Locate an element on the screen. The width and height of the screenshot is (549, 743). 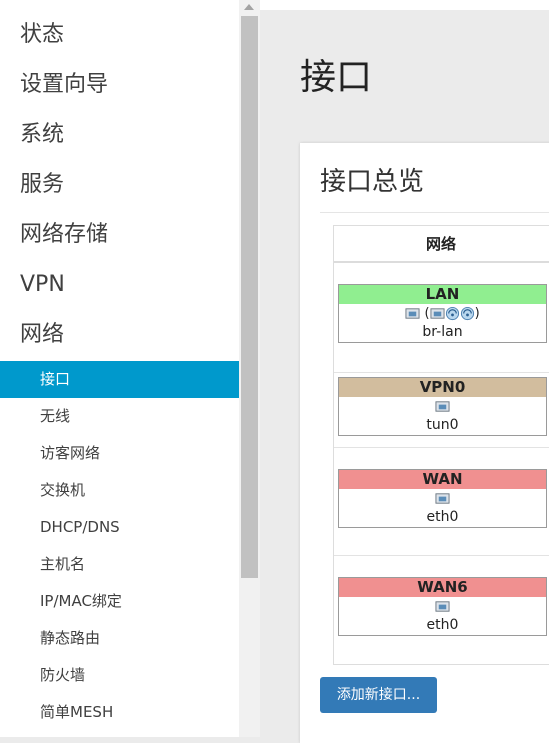
table-row: LAN () br-lan is located at coordinates (441, 318).